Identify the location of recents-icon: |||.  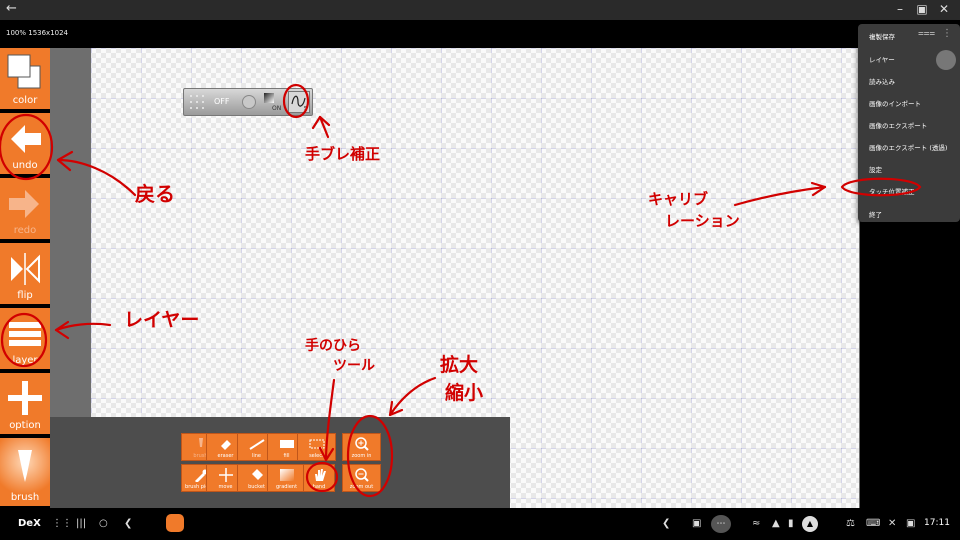
(81, 523).